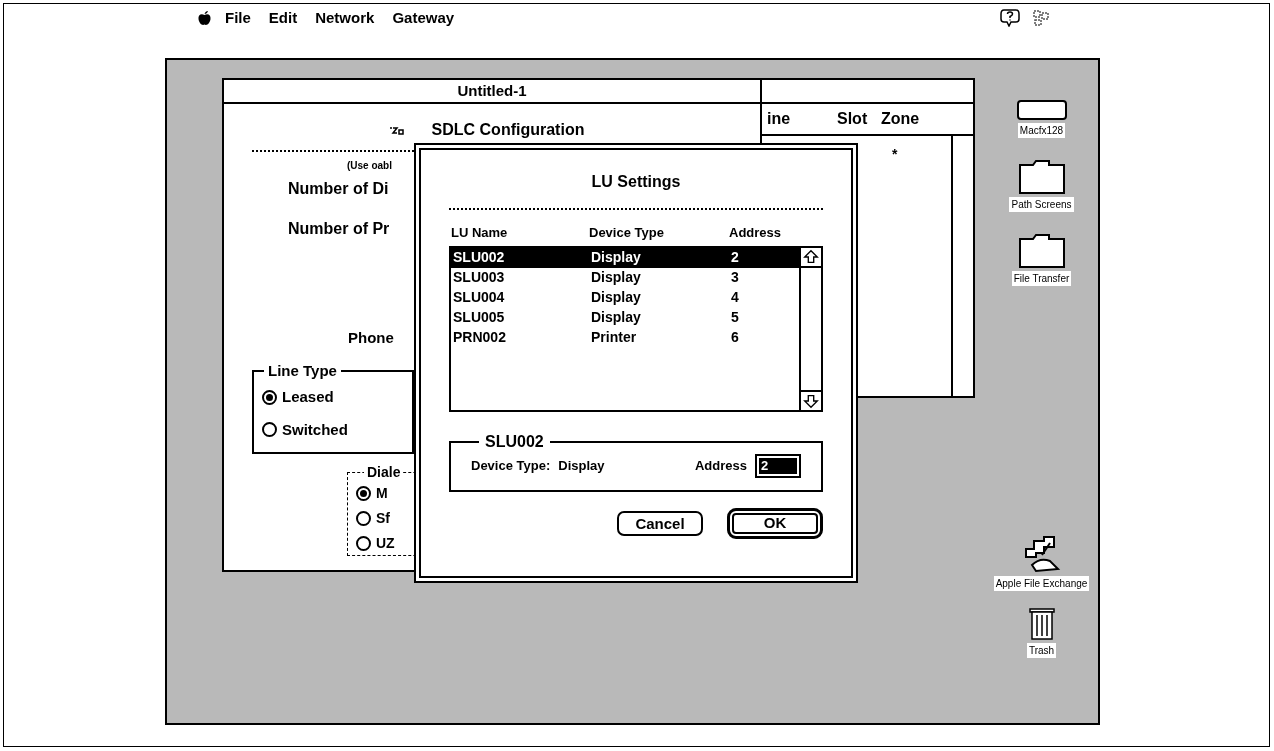 This screenshot has width=1274, height=751. What do you see at coordinates (735, 337) in the screenshot?
I see `table-cell-text: 6` at bounding box center [735, 337].